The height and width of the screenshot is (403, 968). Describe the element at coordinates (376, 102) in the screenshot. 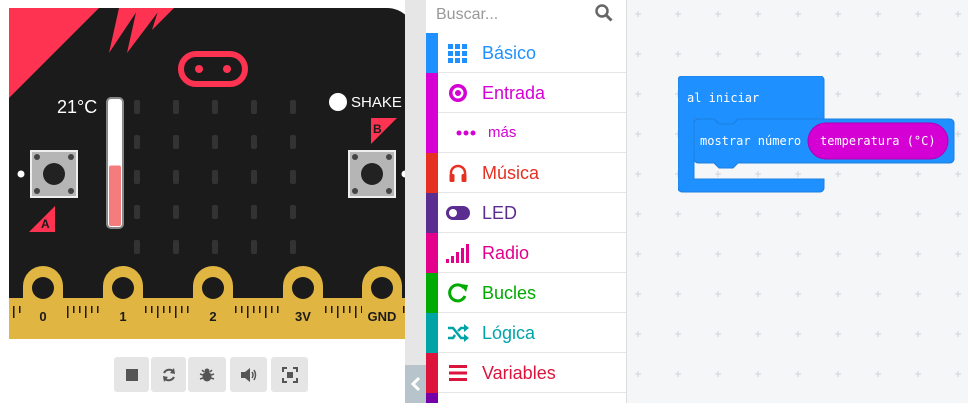

I see `svg-text: SHAKE` at that location.